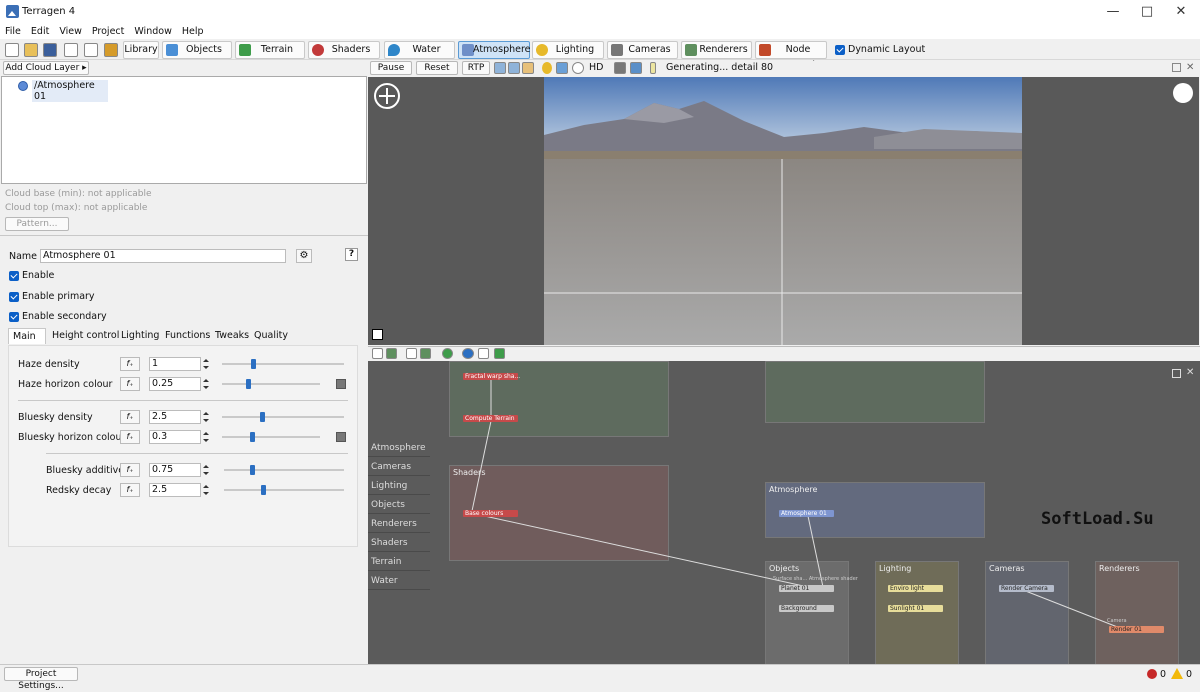 The height and width of the screenshot is (692, 1200). What do you see at coordinates (85, 336) in the screenshot?
I see `tab-height-control: Height control` at bounding box center [85, 336].